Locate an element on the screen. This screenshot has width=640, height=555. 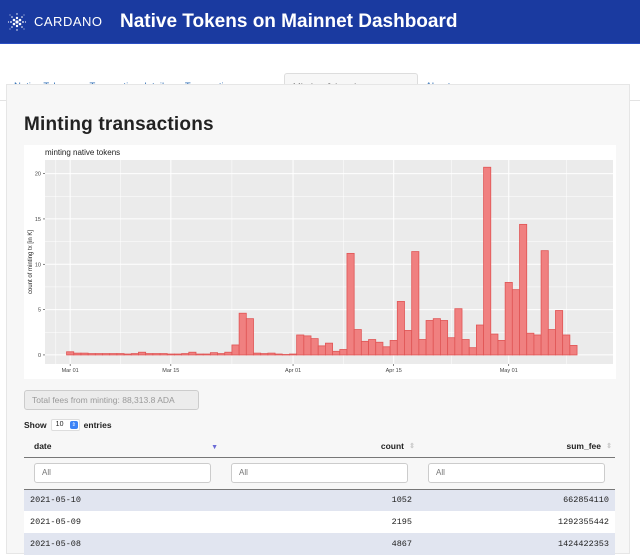
x-tick-label: Apr 01 is located at coordinates (293, 371).